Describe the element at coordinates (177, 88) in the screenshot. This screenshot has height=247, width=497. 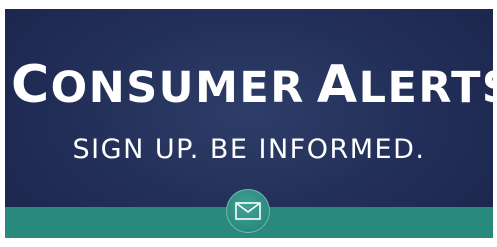
I see `title-rest-consumer: ONSUMER` at that location.